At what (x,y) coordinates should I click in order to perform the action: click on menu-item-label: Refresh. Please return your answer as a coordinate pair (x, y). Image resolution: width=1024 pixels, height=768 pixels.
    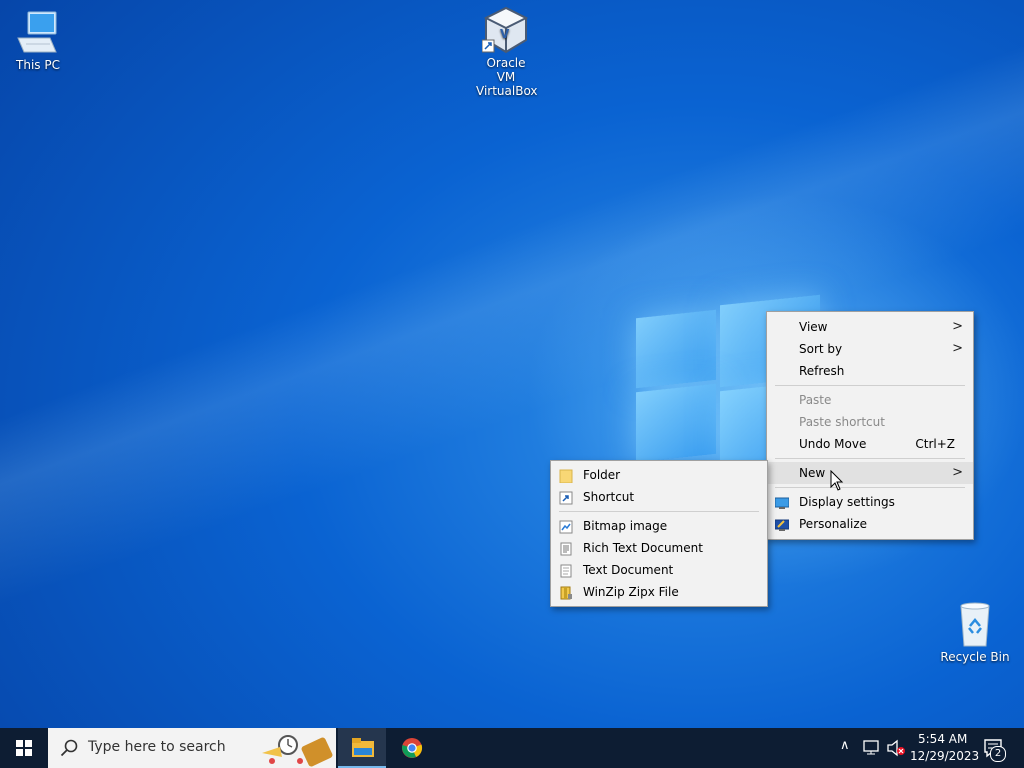
    Looking at the image, I should click on (822, 371).